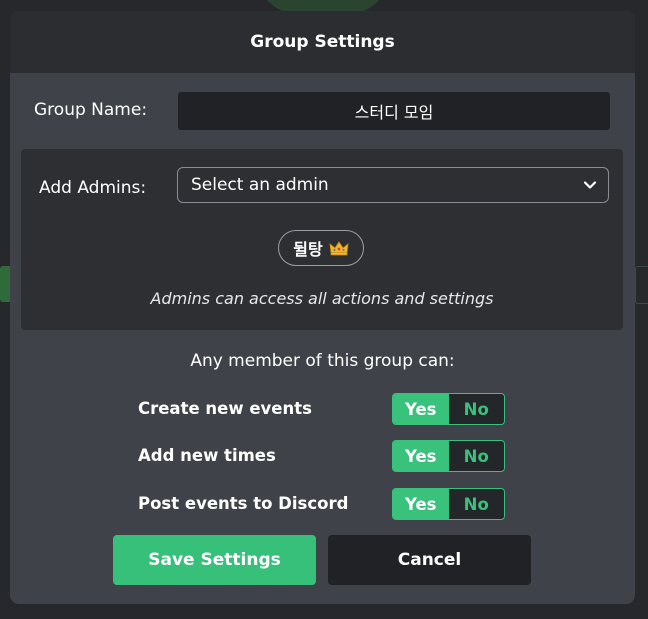  I want to click on admin-chip: 뒬탕, so click(321, 248).